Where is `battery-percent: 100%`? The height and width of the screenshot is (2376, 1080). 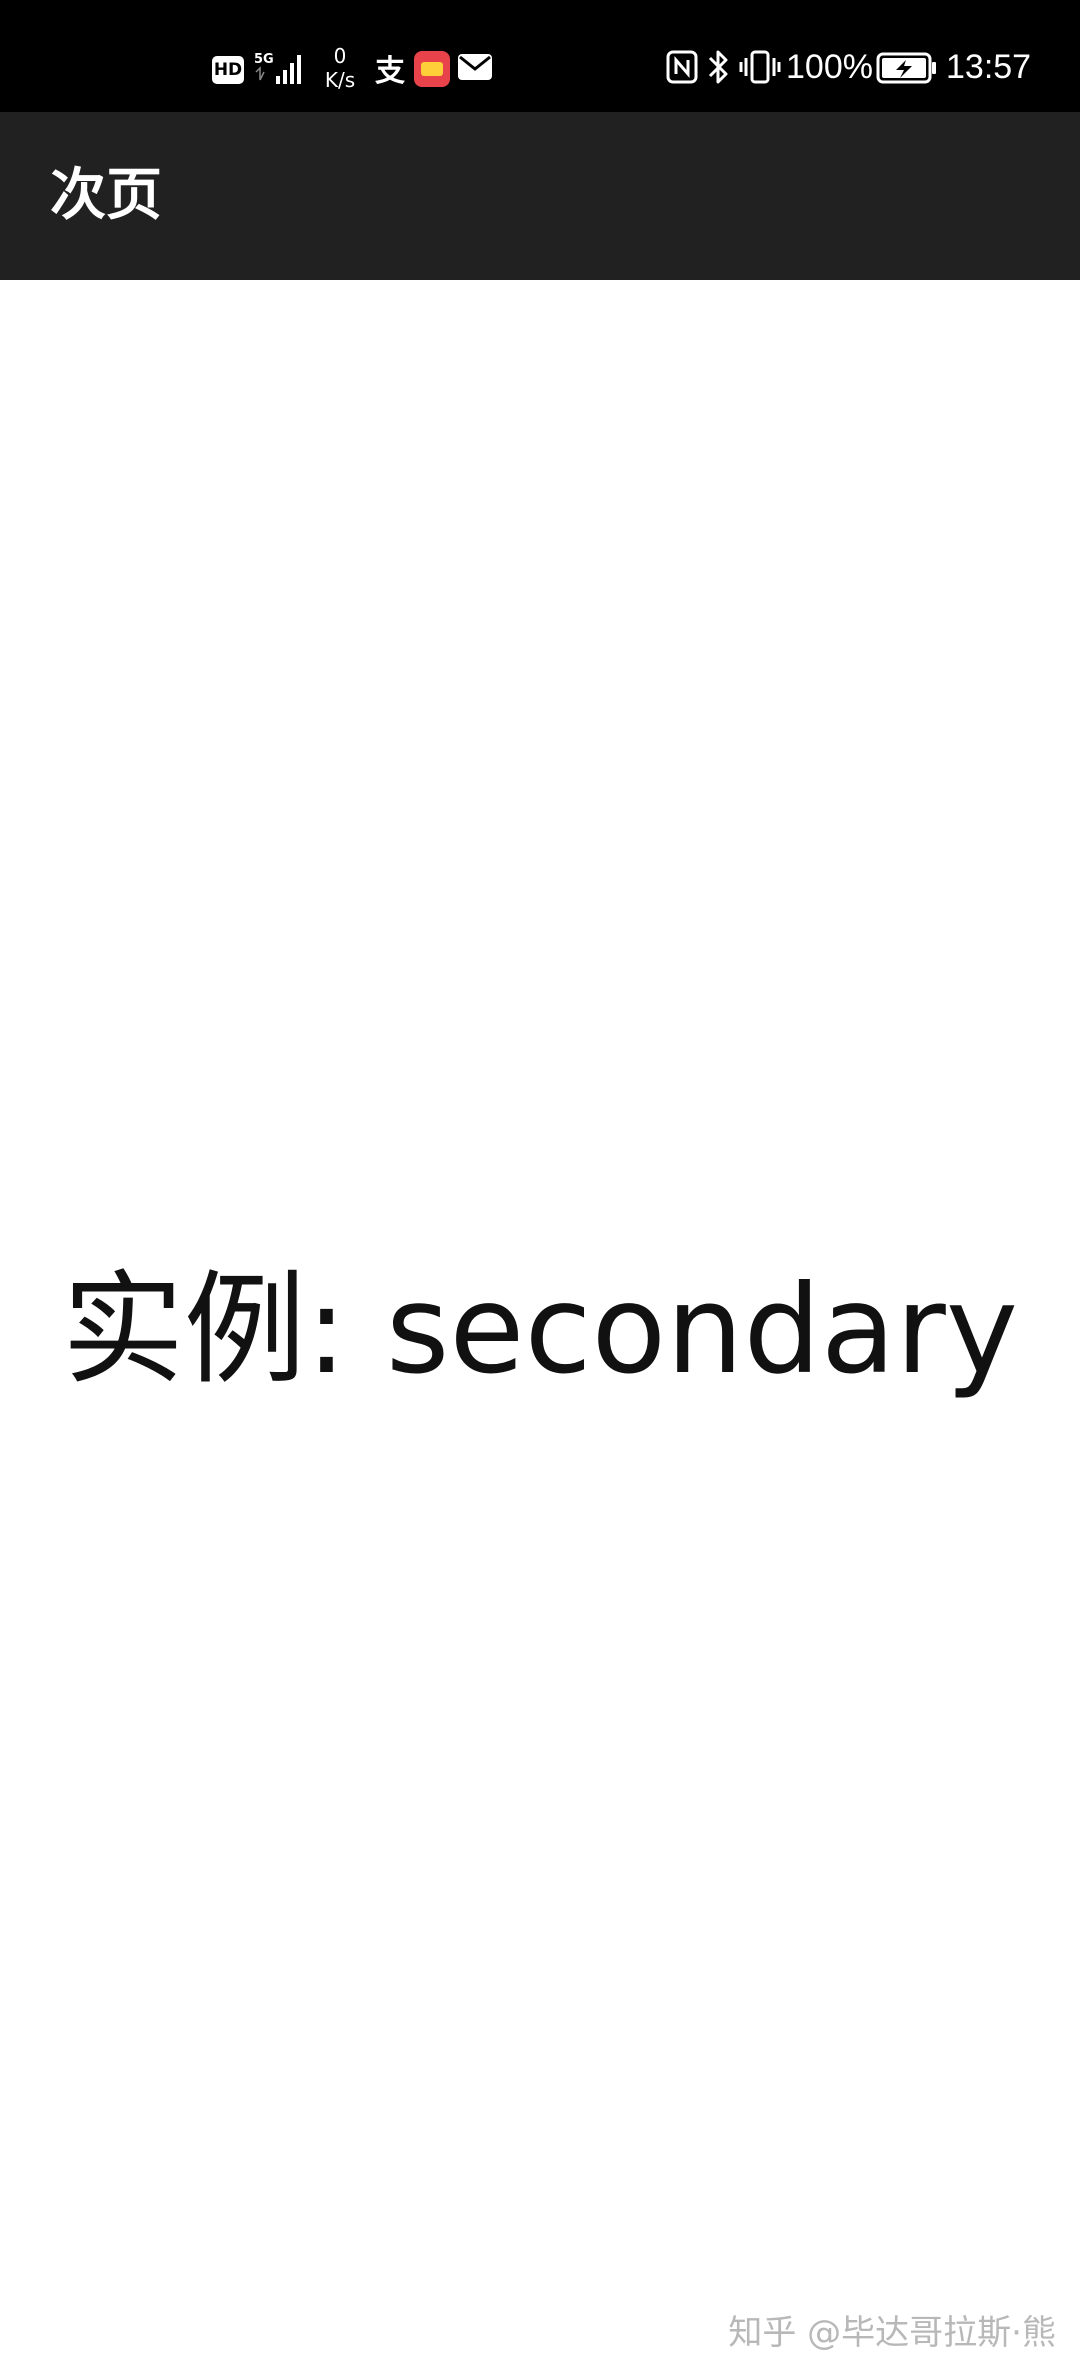 battery-percent: 100% is located at coordinates (829, 66).